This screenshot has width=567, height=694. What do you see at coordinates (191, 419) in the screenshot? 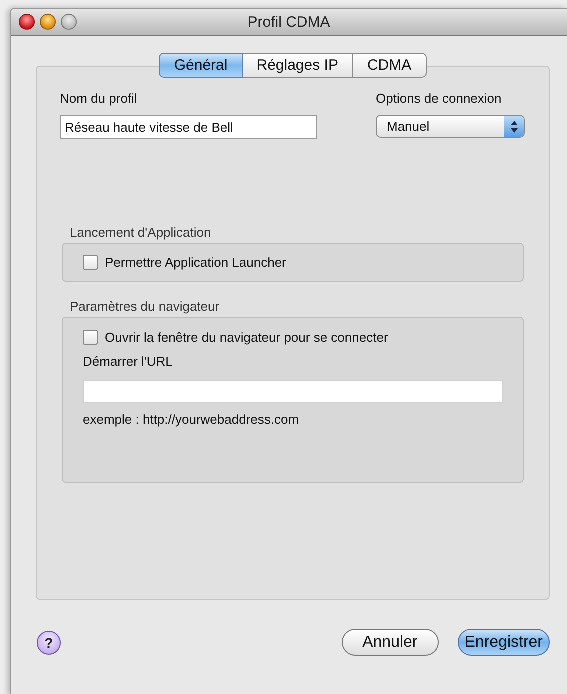
I see `example-text: exemple : http://yourwebaddress.com` at bounding box center [191, 419].